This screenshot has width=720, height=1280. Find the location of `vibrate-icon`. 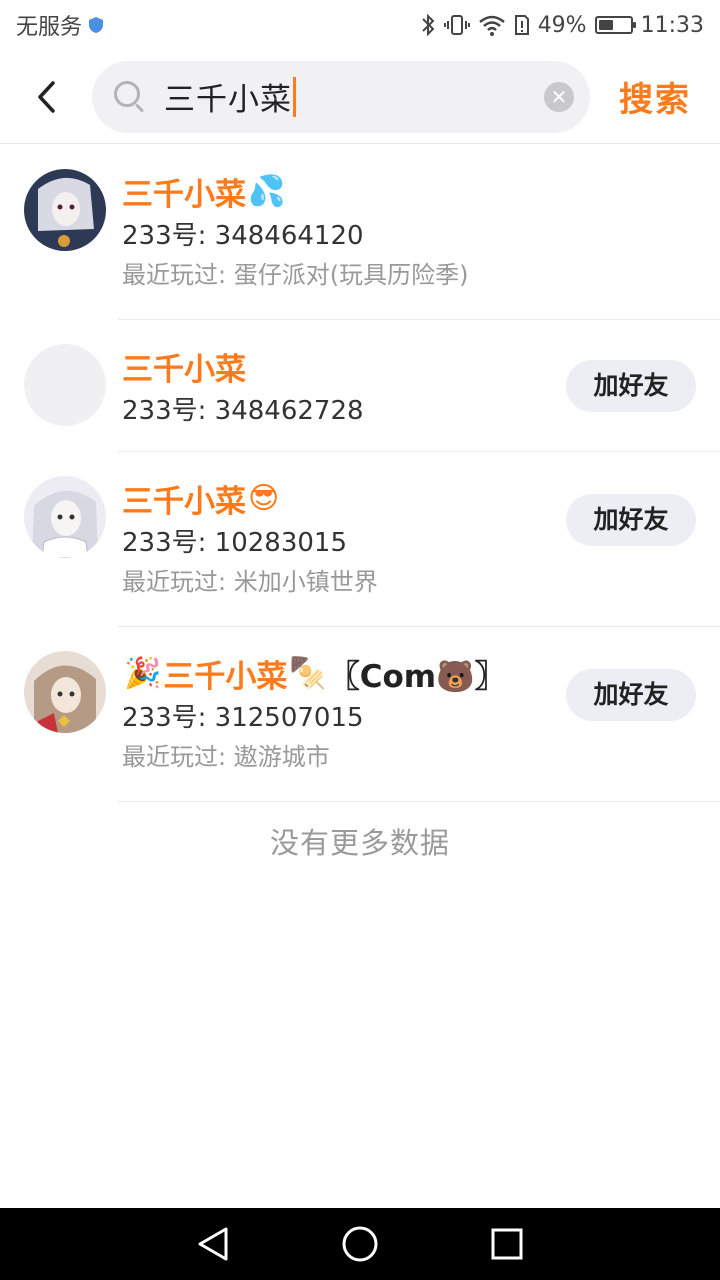

vibrate-icon is located at coordinates (456, 25).